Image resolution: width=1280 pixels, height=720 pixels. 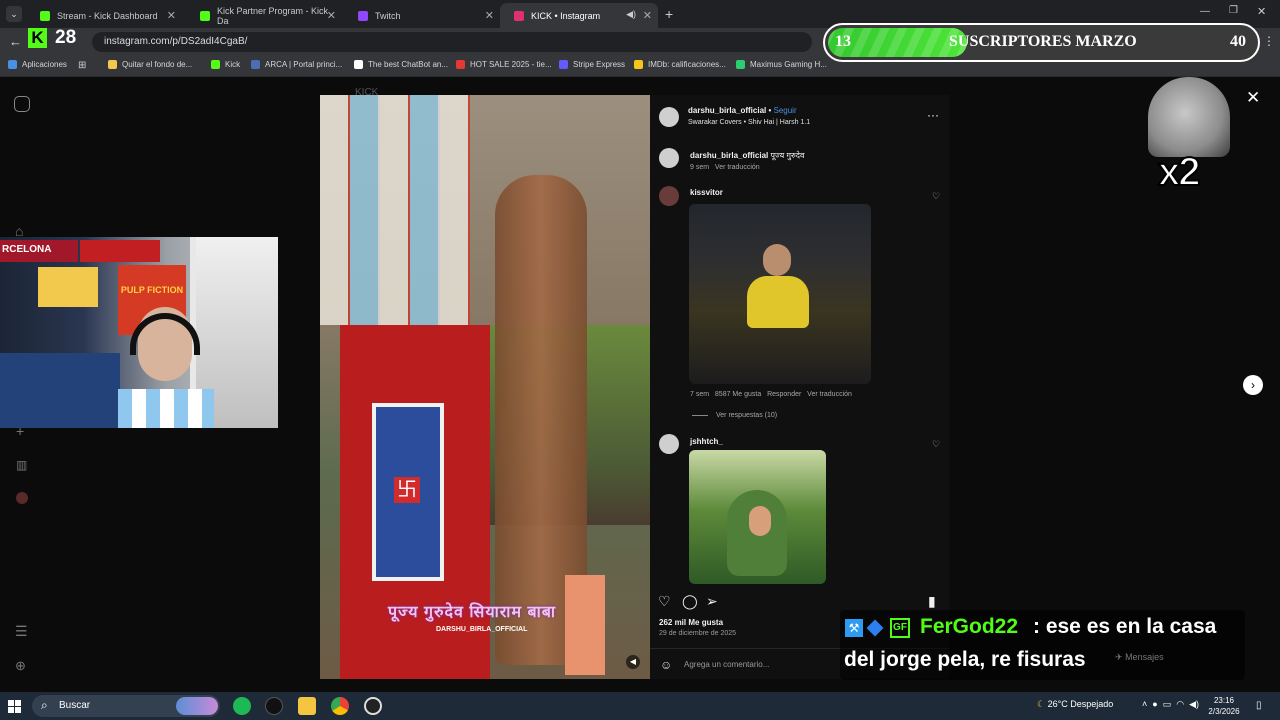 I want to click on spotify-icon, so click(x=242, y=706).